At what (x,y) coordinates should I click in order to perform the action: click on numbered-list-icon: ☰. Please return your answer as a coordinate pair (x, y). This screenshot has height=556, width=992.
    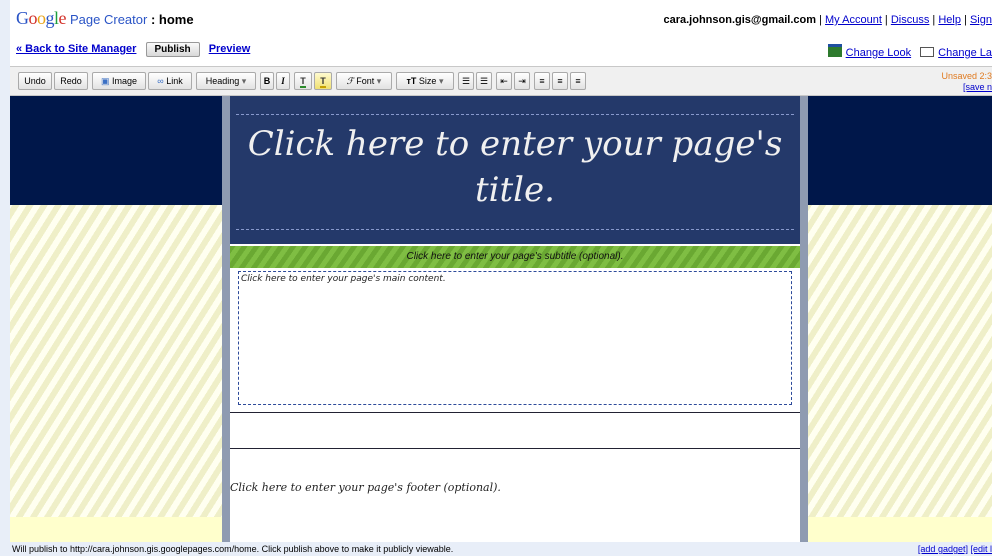
    Looking at the image, I should click on (466, 81).